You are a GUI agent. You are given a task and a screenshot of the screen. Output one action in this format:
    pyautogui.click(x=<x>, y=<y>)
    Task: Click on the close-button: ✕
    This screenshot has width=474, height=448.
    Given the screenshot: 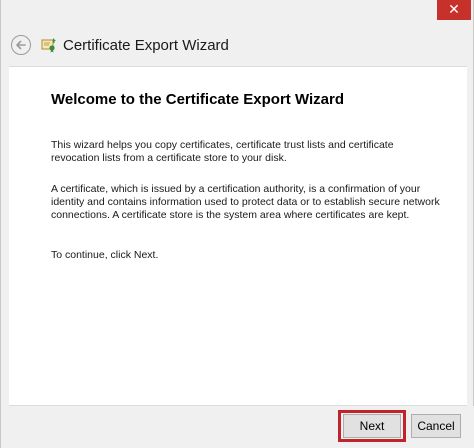 What is the action you would take?
    pyautogui.click(x=454, y=10)
    